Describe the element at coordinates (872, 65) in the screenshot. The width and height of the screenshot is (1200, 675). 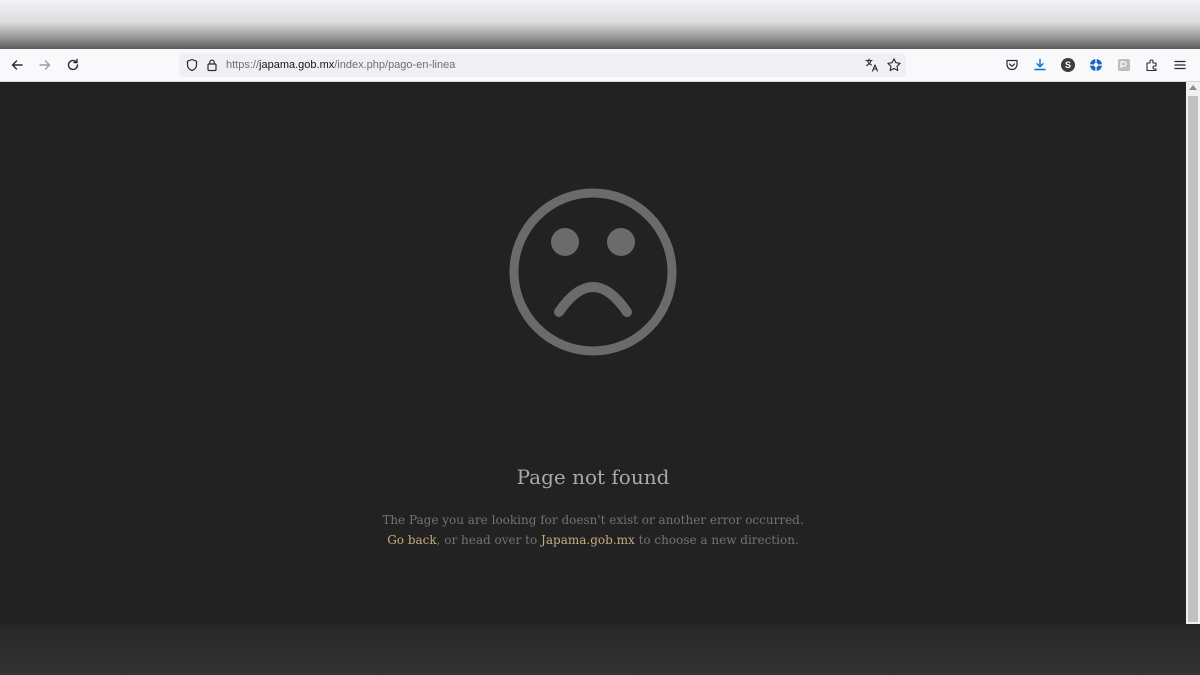
I see `translate-icon` at that location.